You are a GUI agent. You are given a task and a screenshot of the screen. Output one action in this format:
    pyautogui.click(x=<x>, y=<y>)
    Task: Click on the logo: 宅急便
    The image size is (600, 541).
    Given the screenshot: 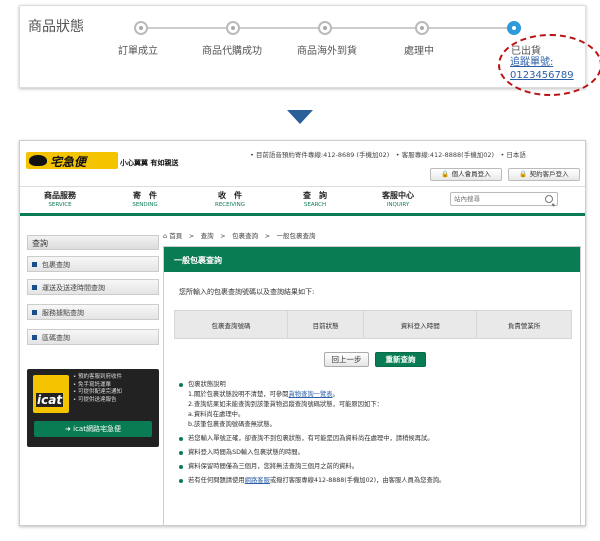 What is the action you would take?
    pyautogui.click(x=72, y=160)
    